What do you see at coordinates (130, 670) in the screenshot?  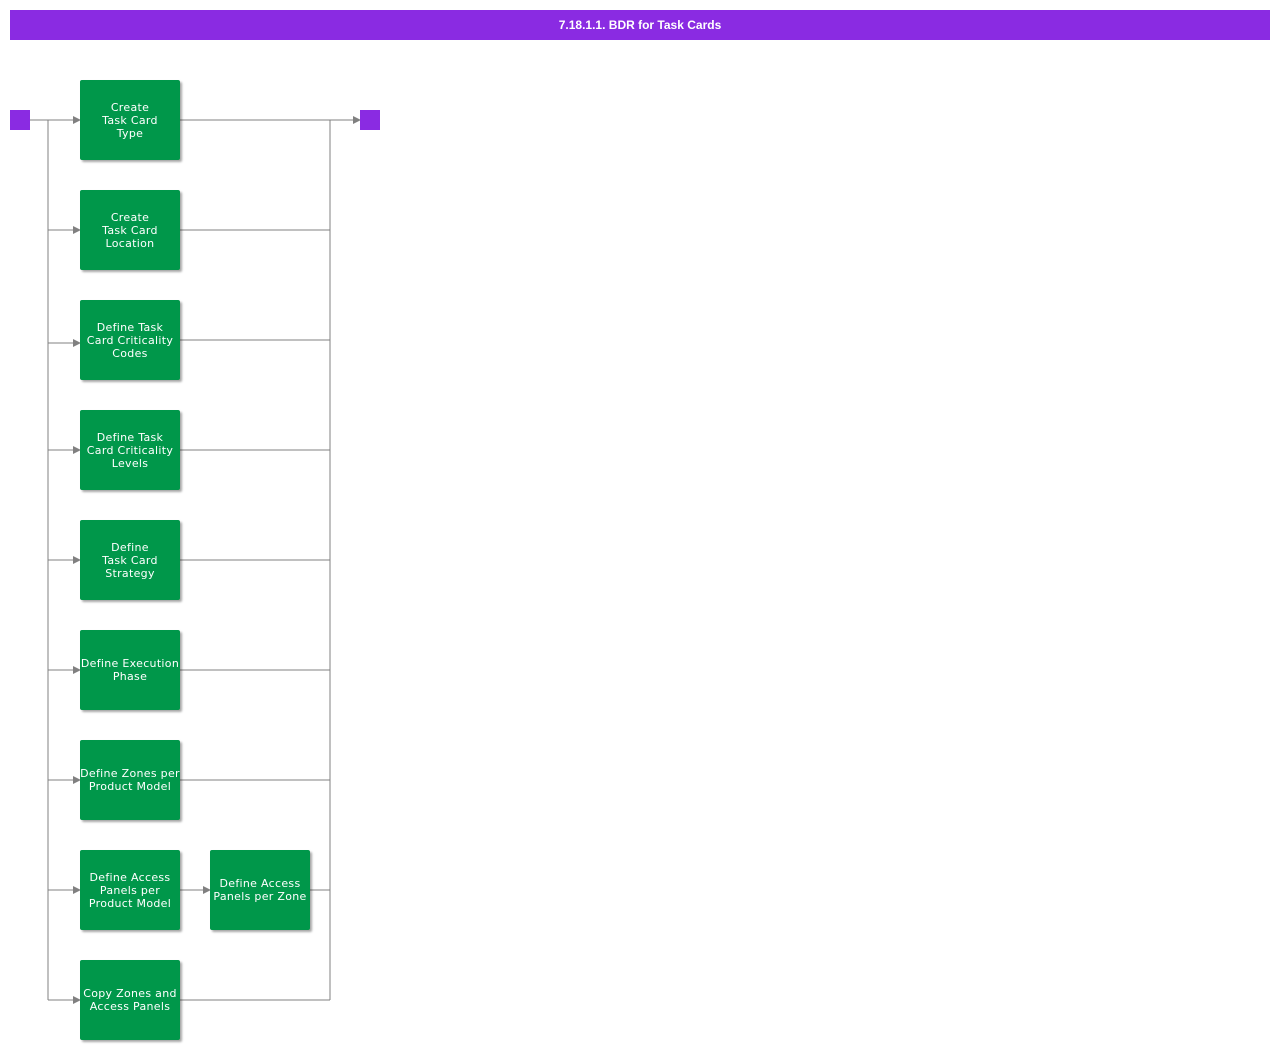 I see `task-define-execution-phase: Define Execution Phase` at bounding box center [130, 670].